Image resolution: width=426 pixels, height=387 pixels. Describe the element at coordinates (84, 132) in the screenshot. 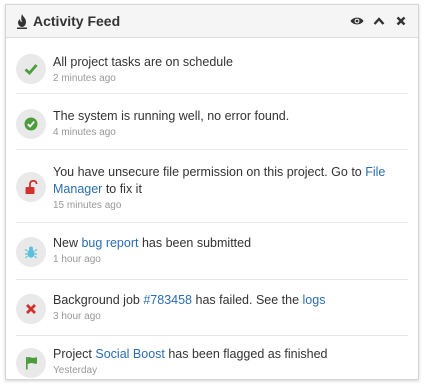

I see `item-time: 4 minutes ago` at that location.